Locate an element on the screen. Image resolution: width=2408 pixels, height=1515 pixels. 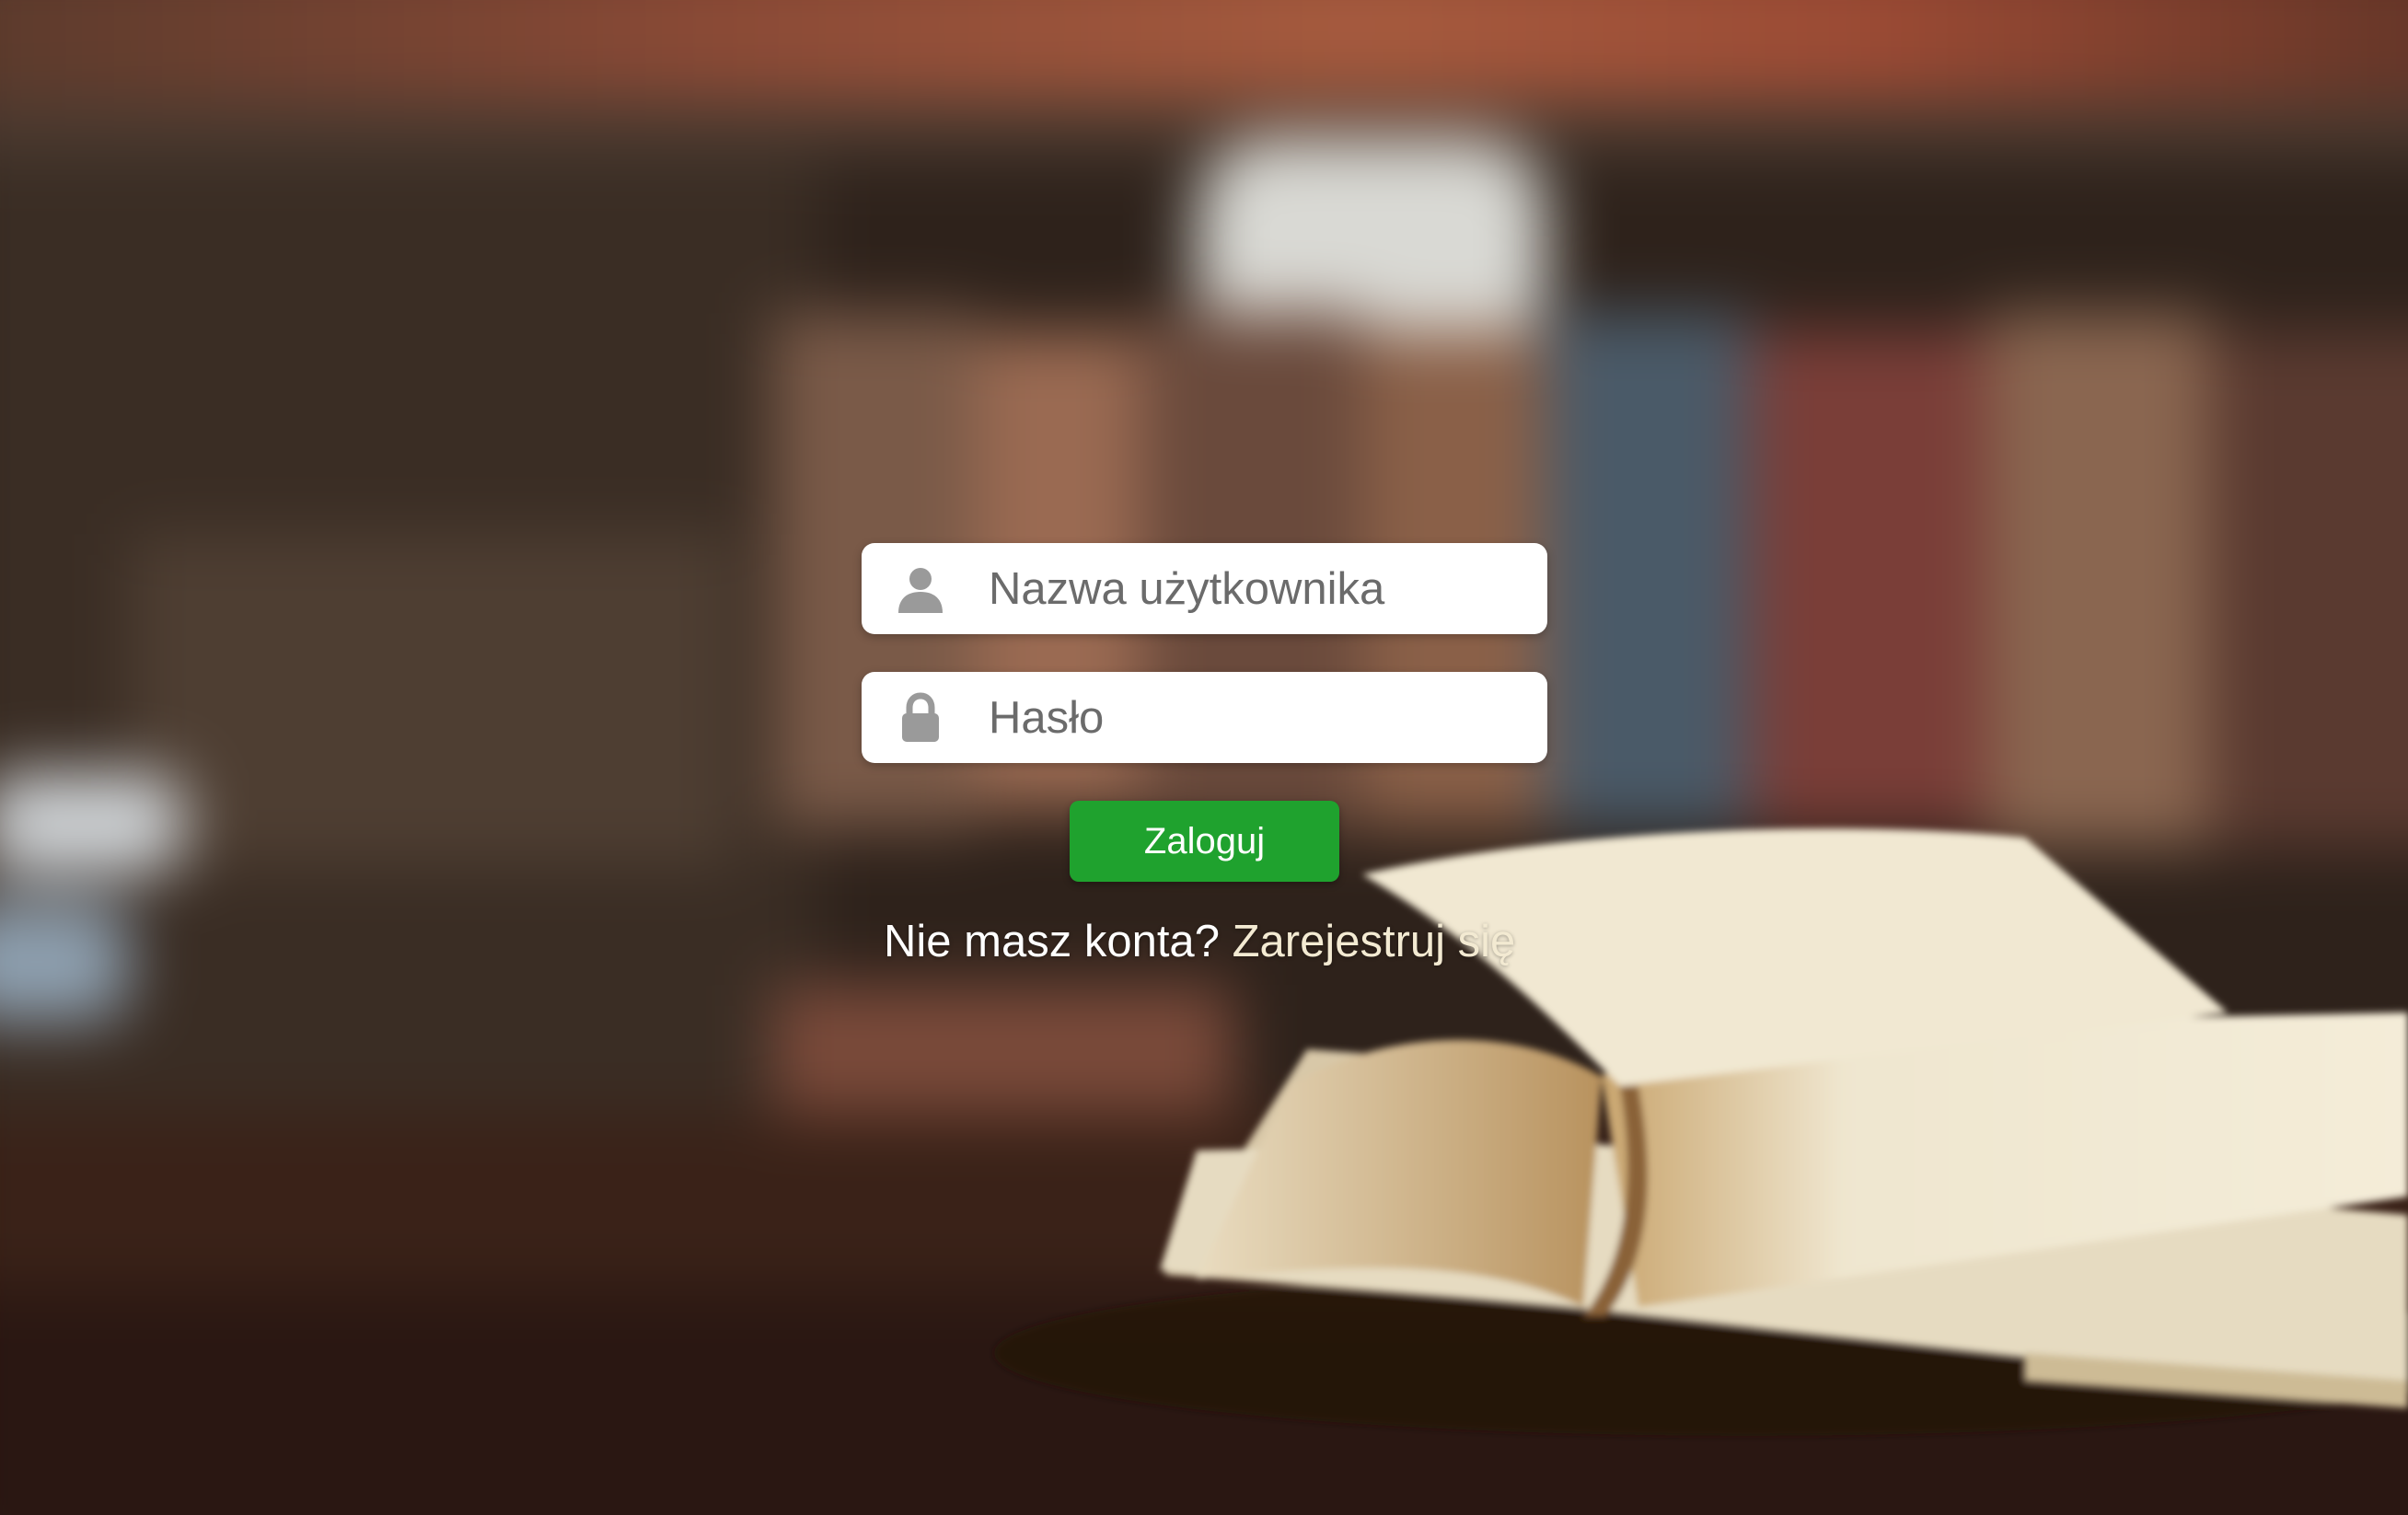
user-icon is located at coordinates (920, 590).